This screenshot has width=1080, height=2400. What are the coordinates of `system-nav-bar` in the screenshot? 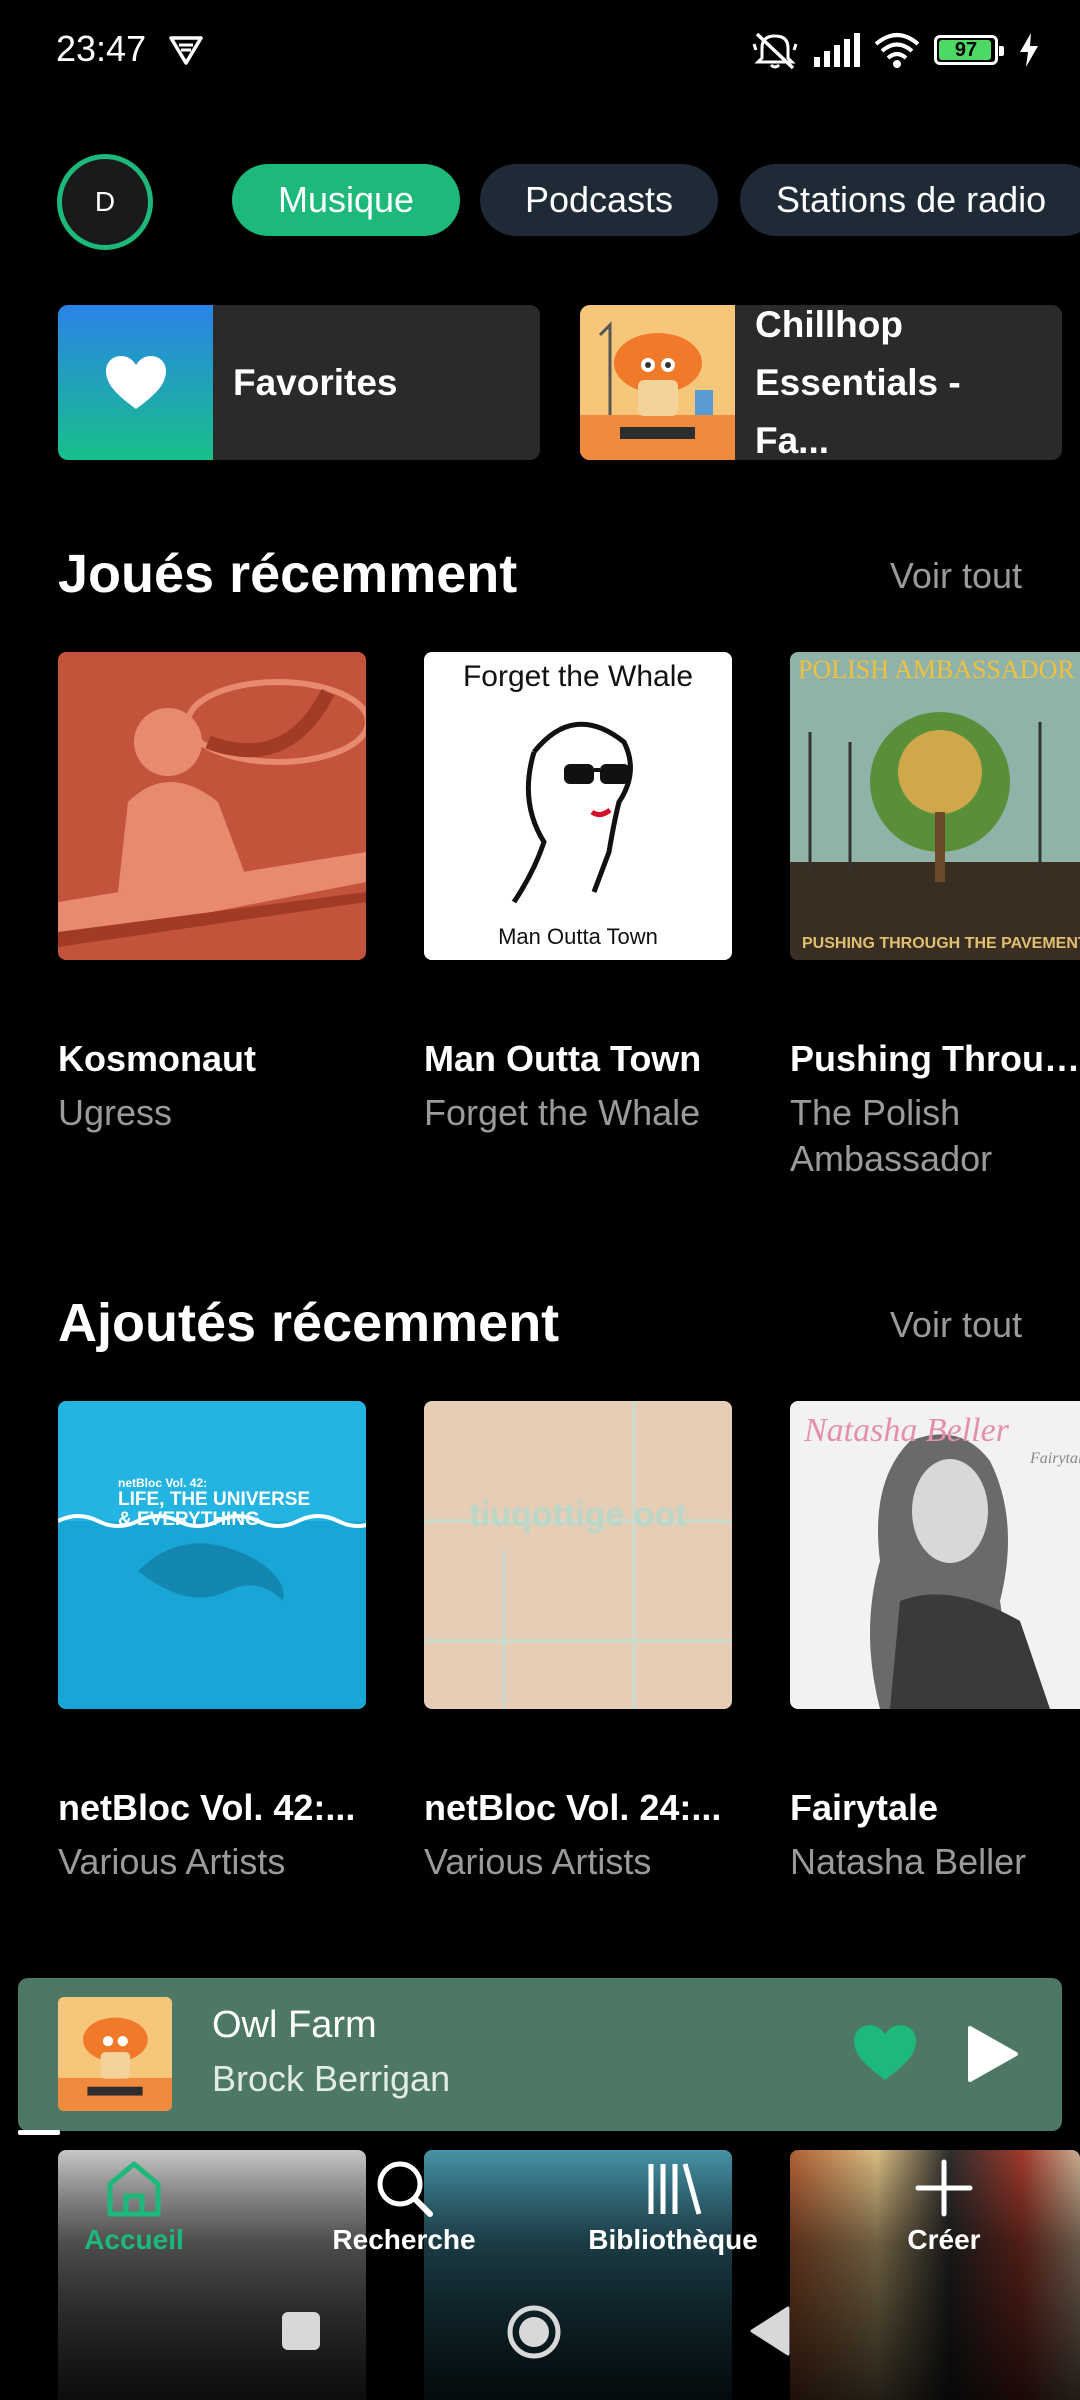 It's located at (540, 2335).